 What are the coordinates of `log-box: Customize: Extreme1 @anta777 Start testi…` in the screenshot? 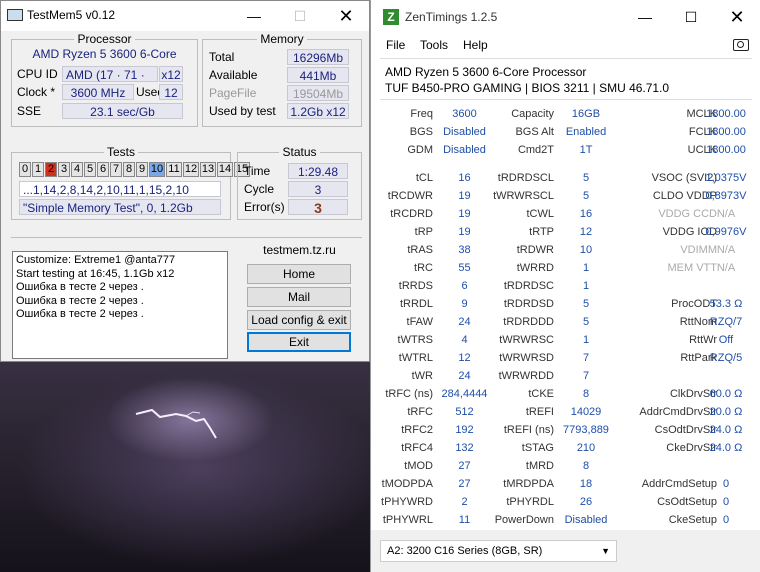 It's located at (120, 305).